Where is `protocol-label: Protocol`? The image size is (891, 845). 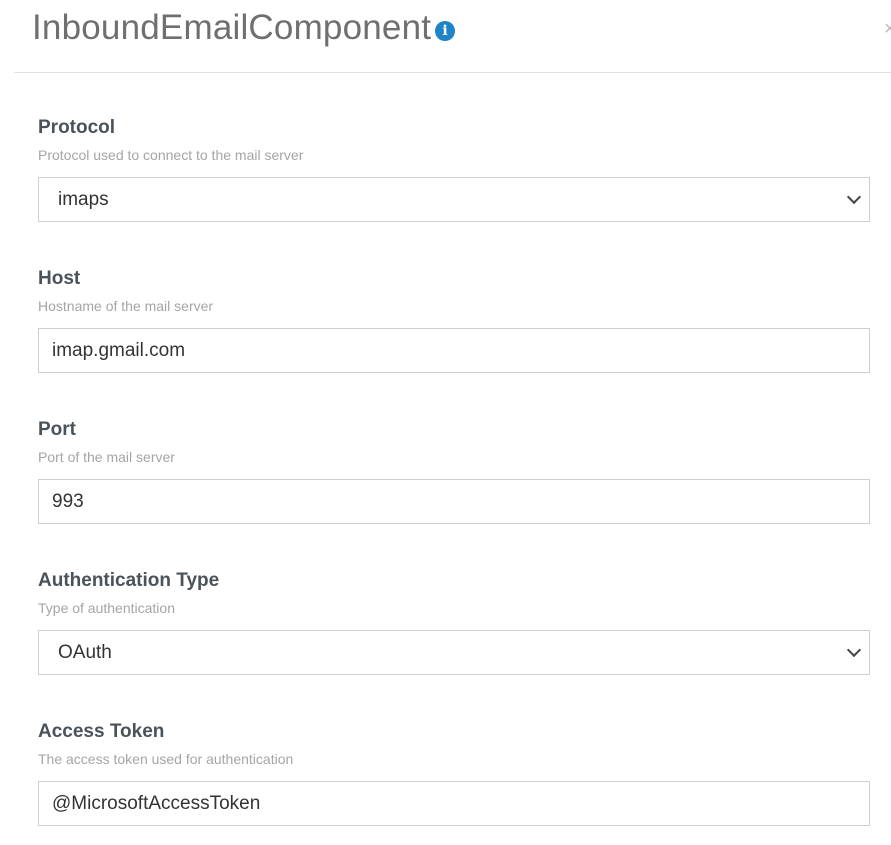
protocol-label: Protocol is located at coordinates (77, 127).